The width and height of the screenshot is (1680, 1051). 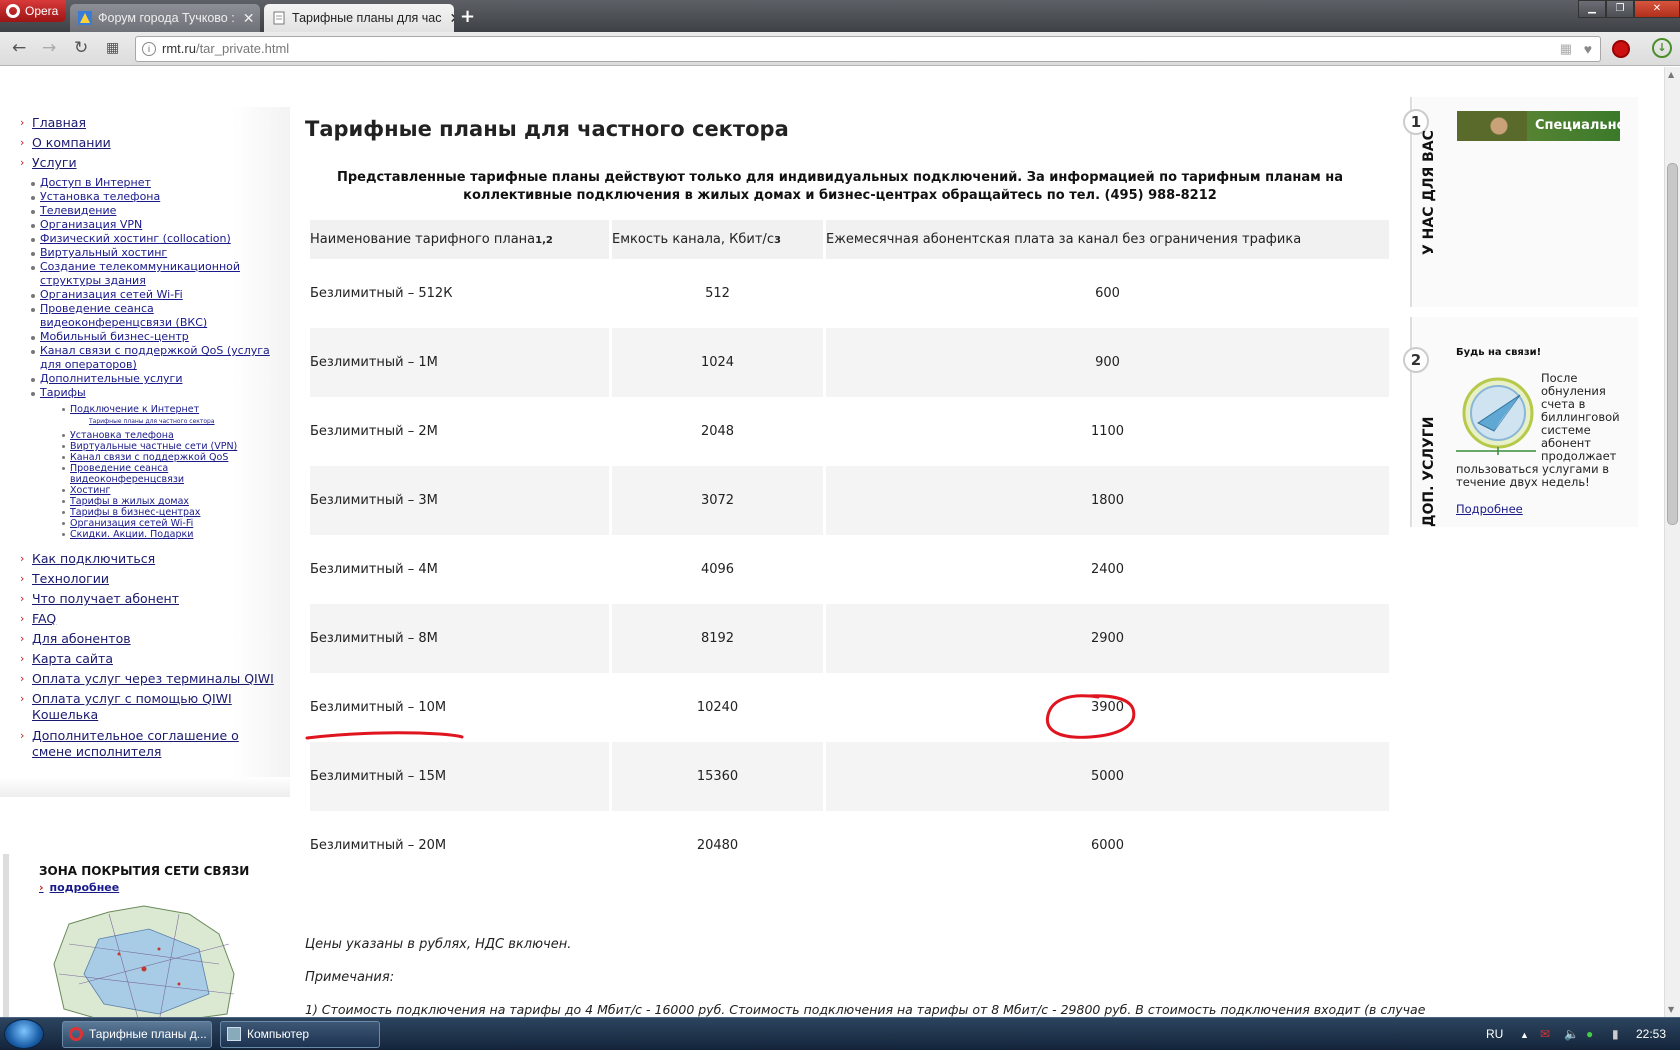 What do you see at coordinates (150, 225) in the screenshot?
I see `nav-service-item: Организация VPN` at bounding box center [150, 225].